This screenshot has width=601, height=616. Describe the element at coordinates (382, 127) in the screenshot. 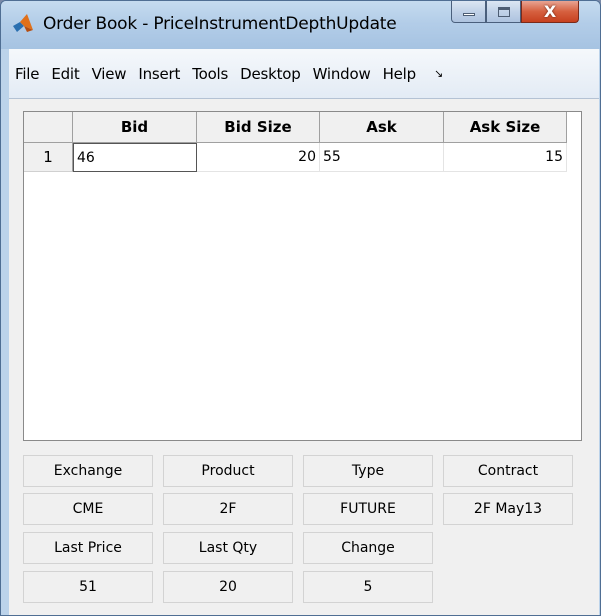

I see `column-header-ask: Ask` at that location.